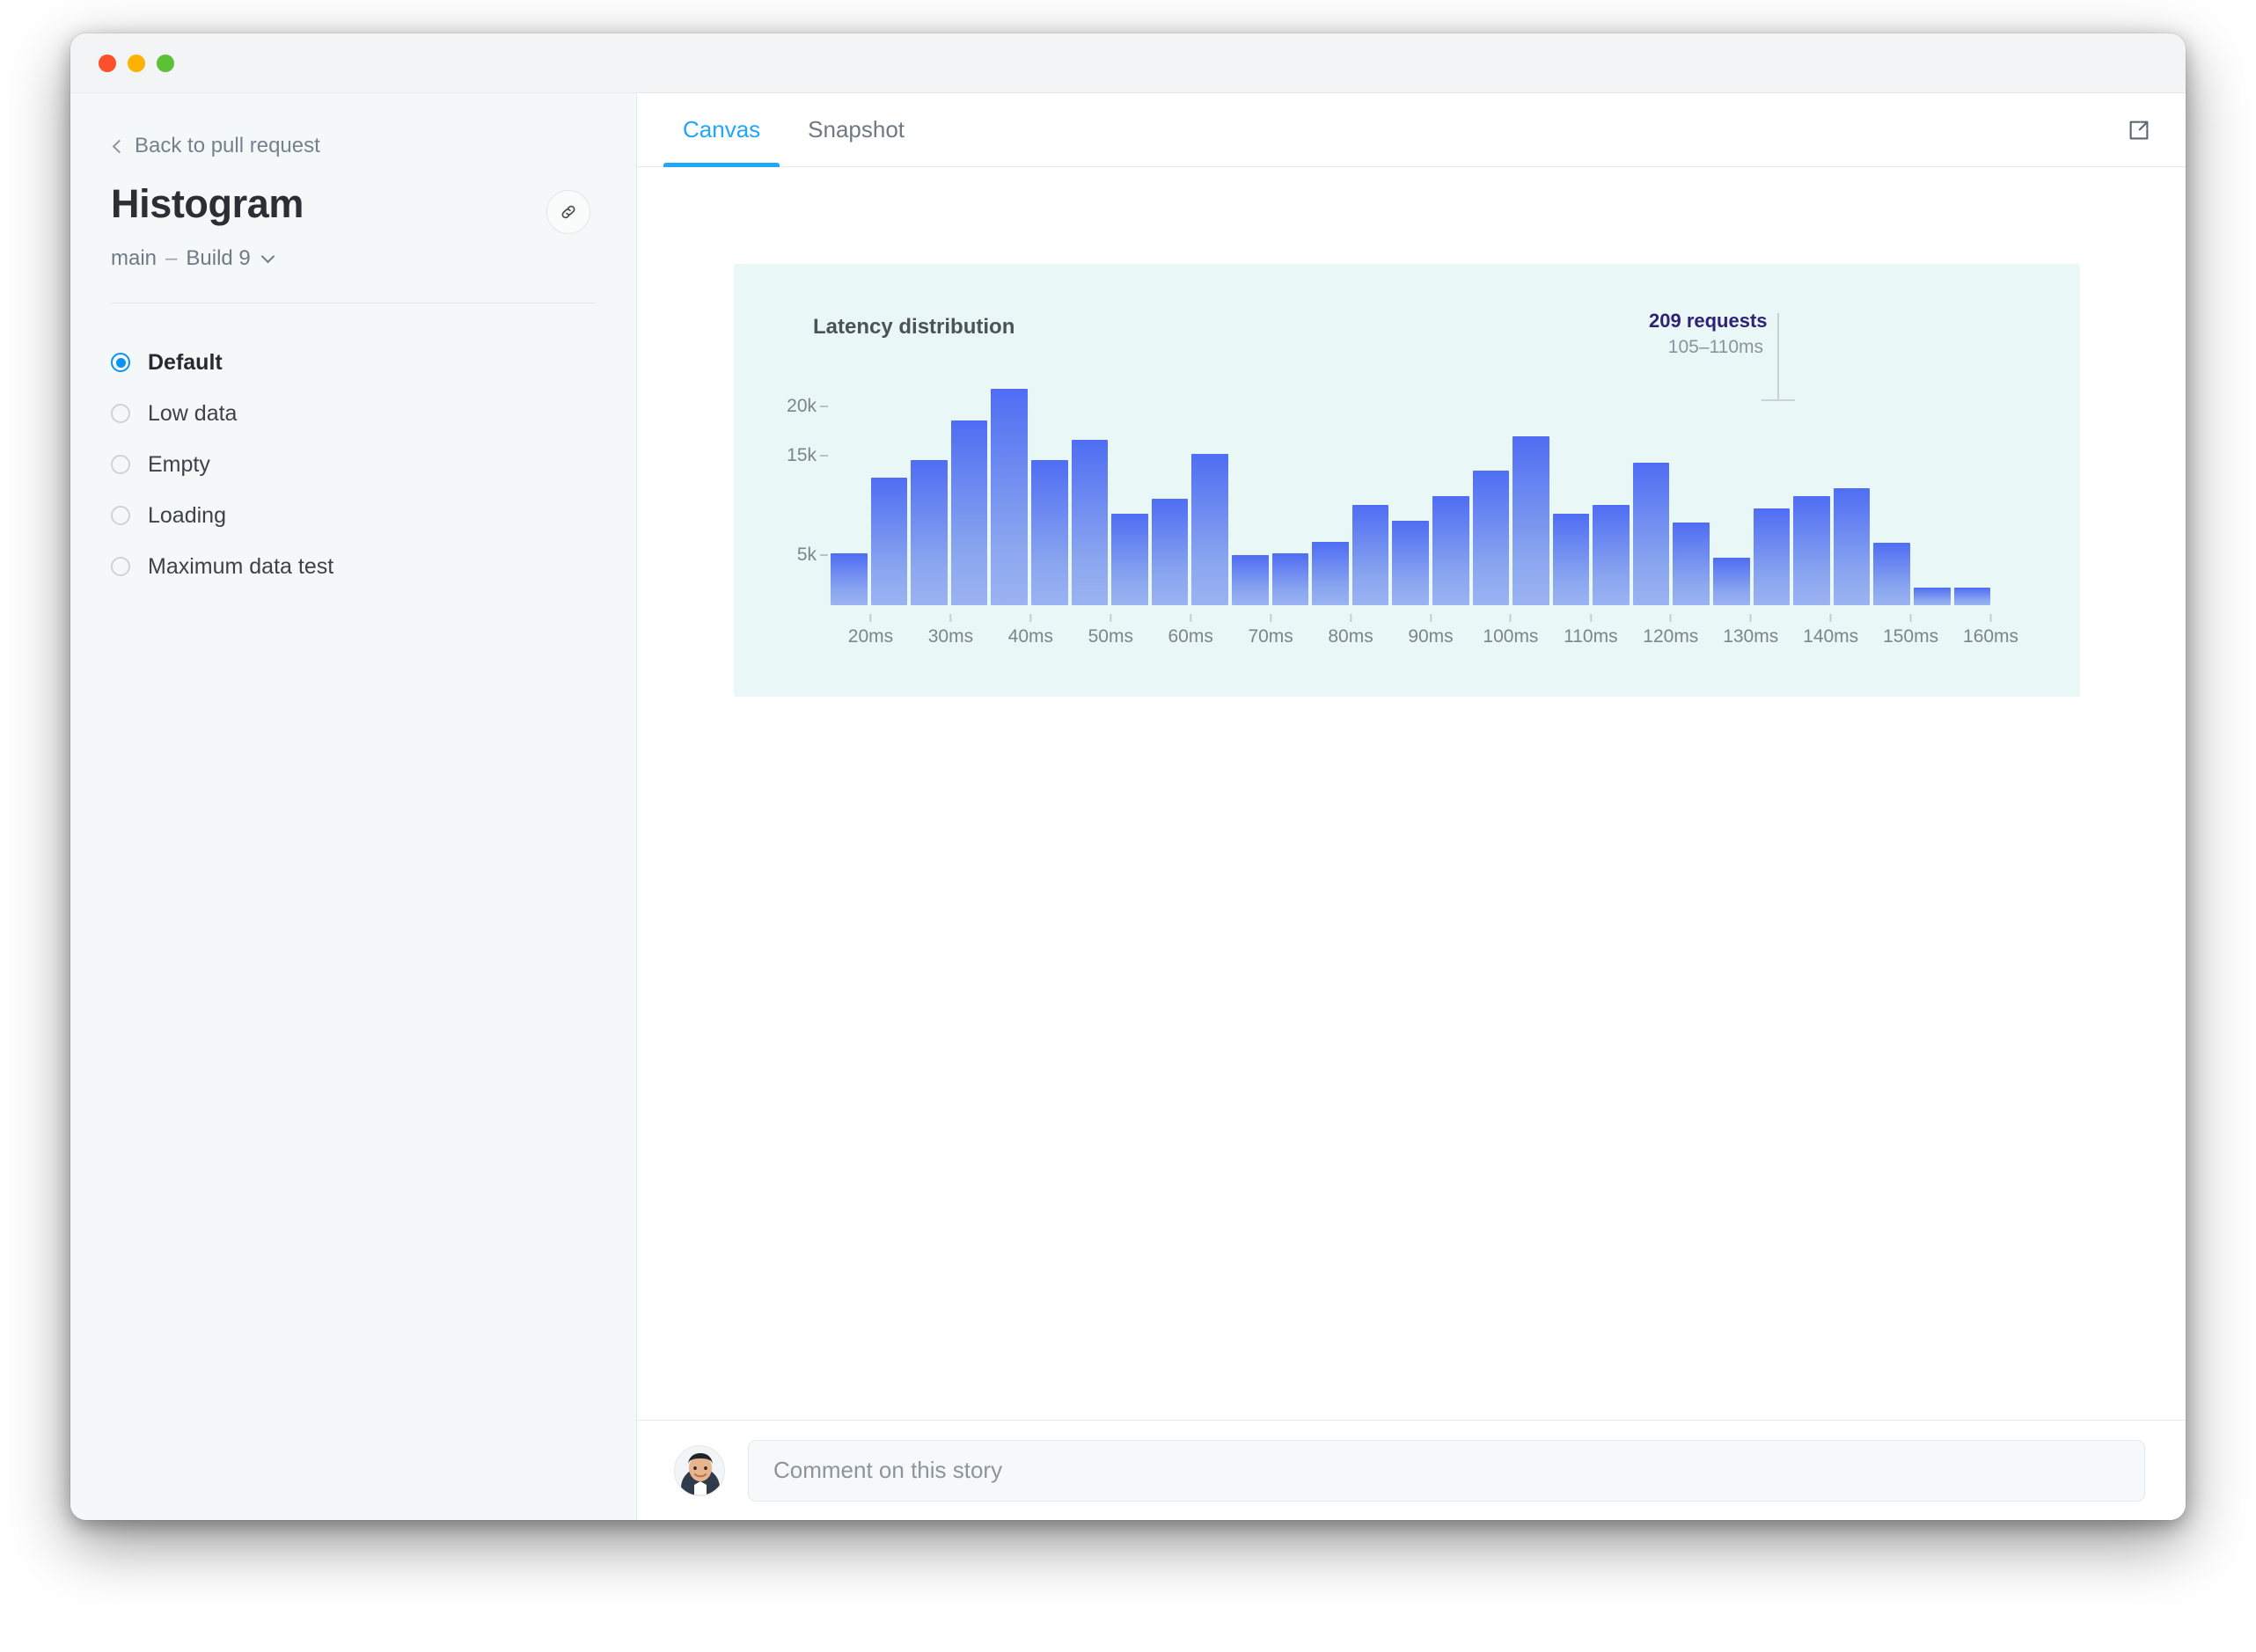  What do you see at coordinates (353, 146) in the screenshot?
I see `back-to-pull-request-link: Back to pull request` at bounding box center [353, 146].